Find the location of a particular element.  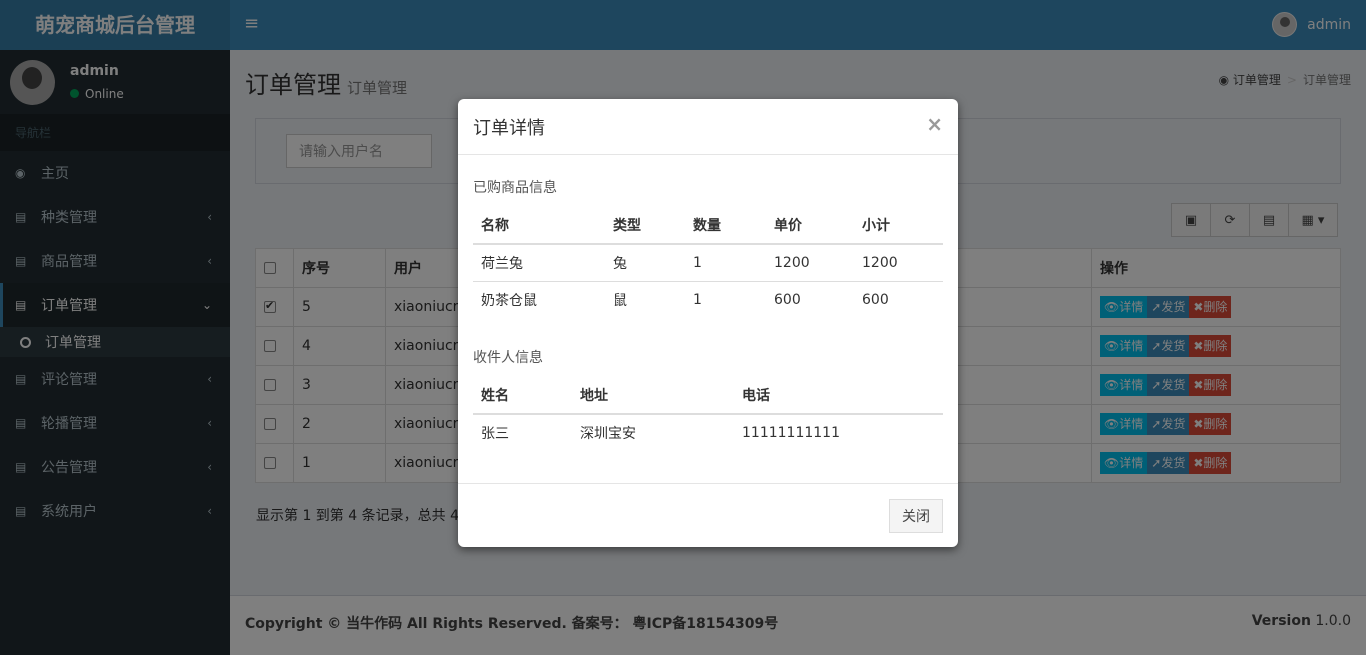

modal-header: 订单详情 is located at coordinates (708, 127).